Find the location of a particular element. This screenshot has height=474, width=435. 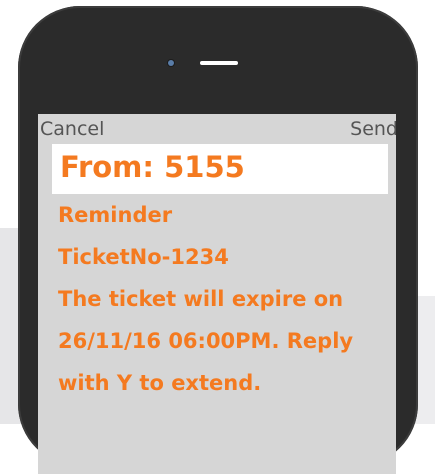

sender-field: From: 5155 is located at coordinates (220, 169).